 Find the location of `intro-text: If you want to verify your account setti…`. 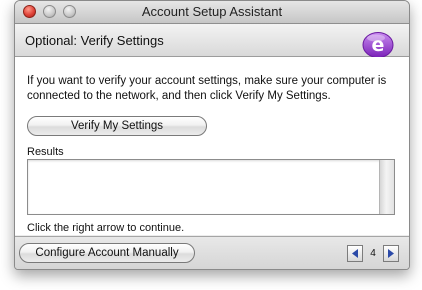

intro-text: If you want to verify your account setti… is located at coordinates (207, 88).